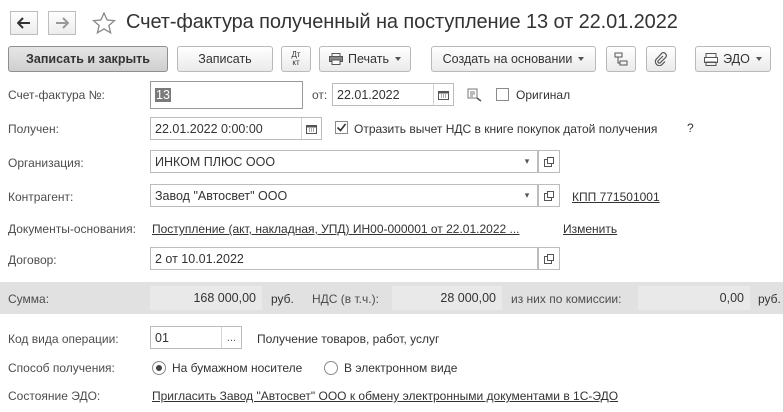 This screenshot has height=412, width=783. I want to click on create-based-on-label: Создать на основании, so click(507, 59).